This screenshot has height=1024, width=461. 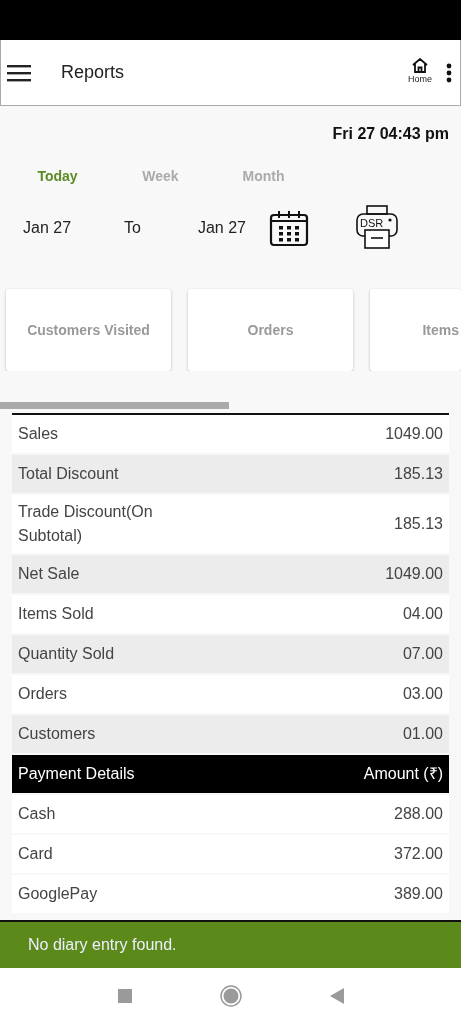 I want to click on row-label: Payment Details, so click(x=76, y=774).